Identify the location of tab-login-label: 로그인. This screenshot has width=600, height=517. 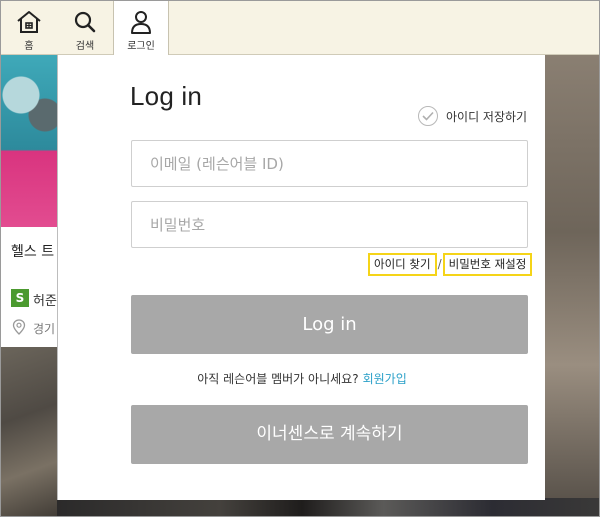
(141, 46).